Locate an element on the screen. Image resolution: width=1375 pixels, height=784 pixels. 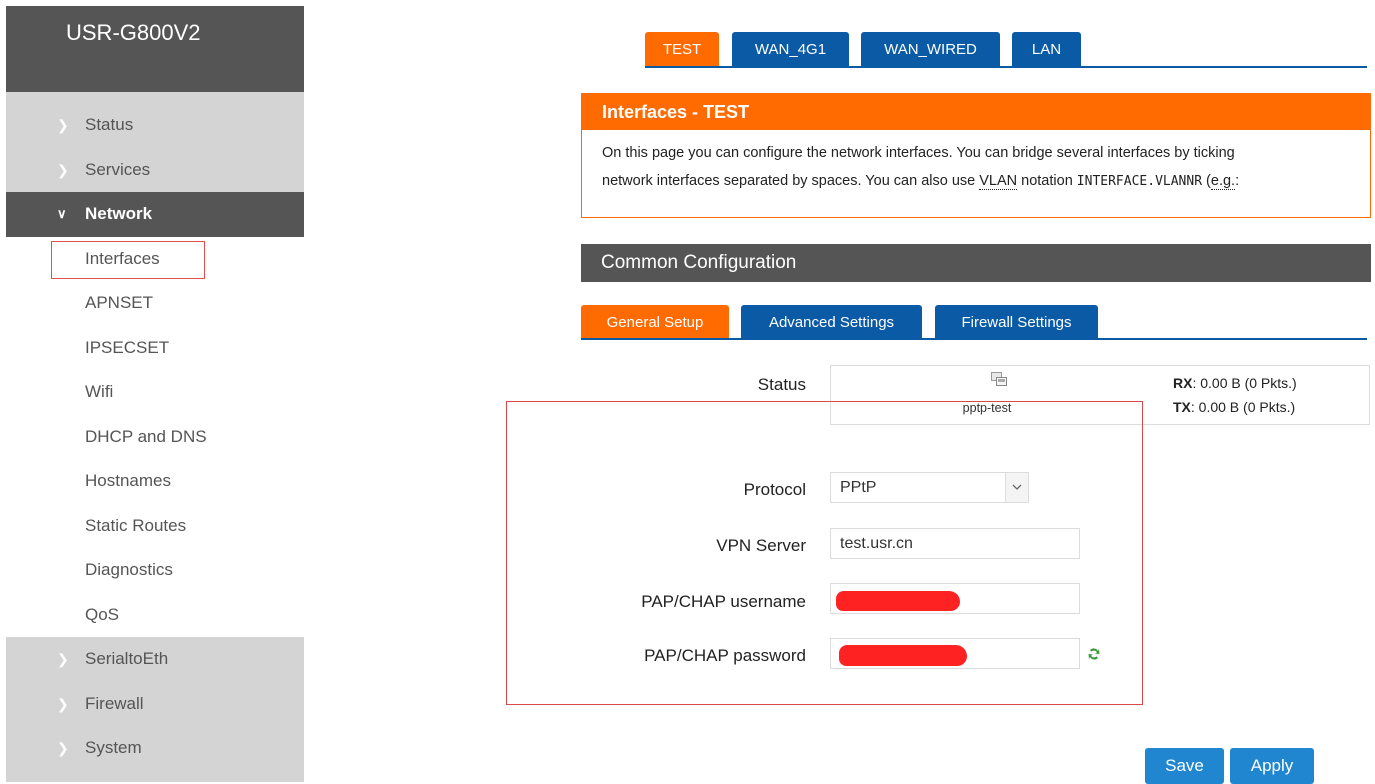
tab-label: WAN_4G1 is located at coordinates (790, 49).